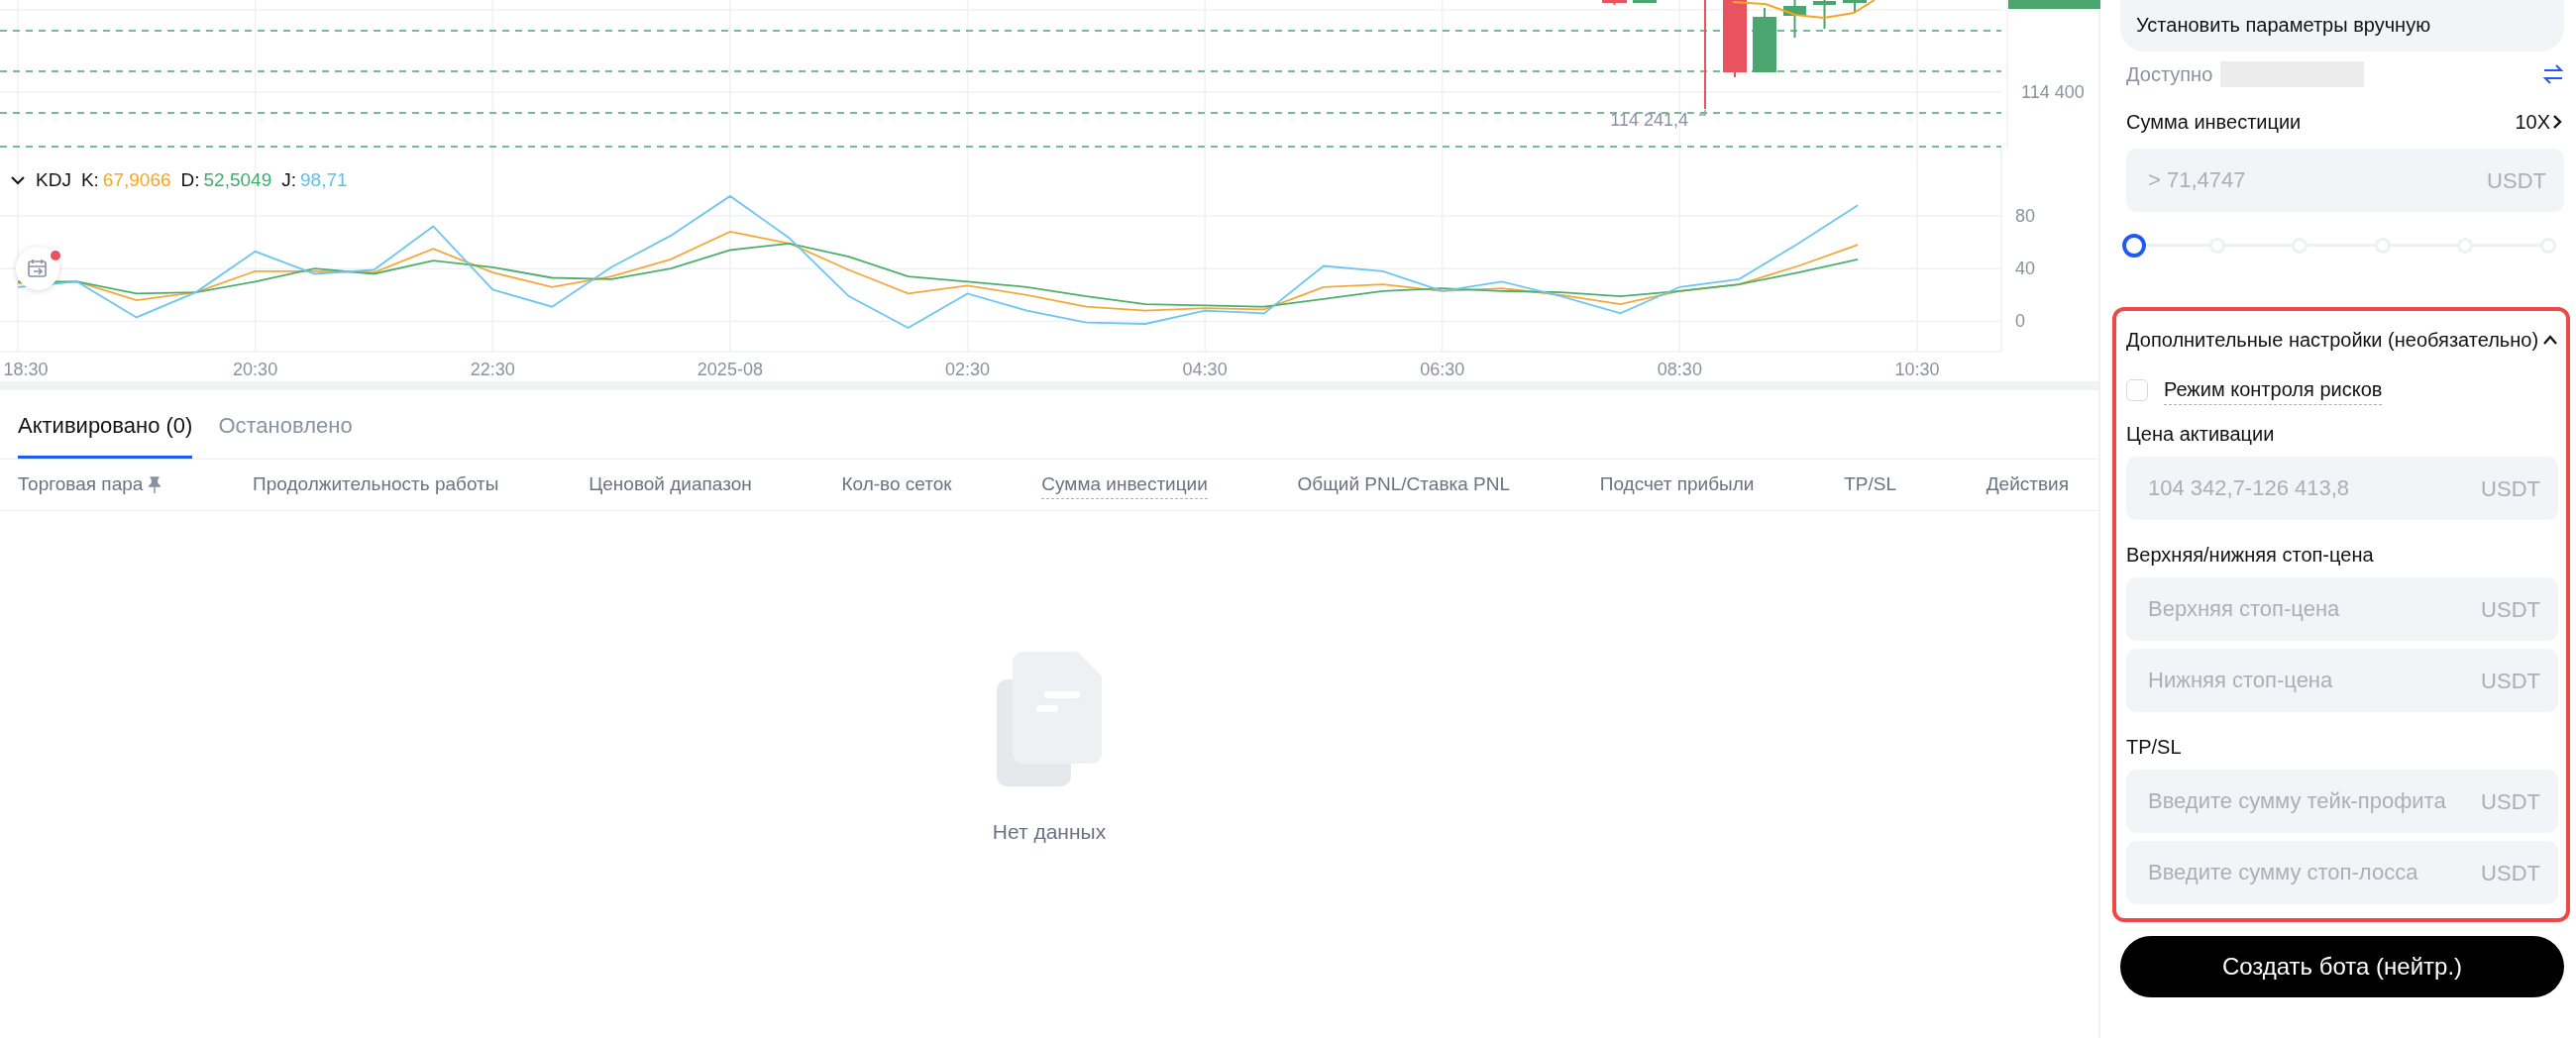  What do you see at coordinates (2333, 340) in the screenshot?
I see `section-title: Дополнительные настройки (необязательно)` at bounding box center [2333, 340].